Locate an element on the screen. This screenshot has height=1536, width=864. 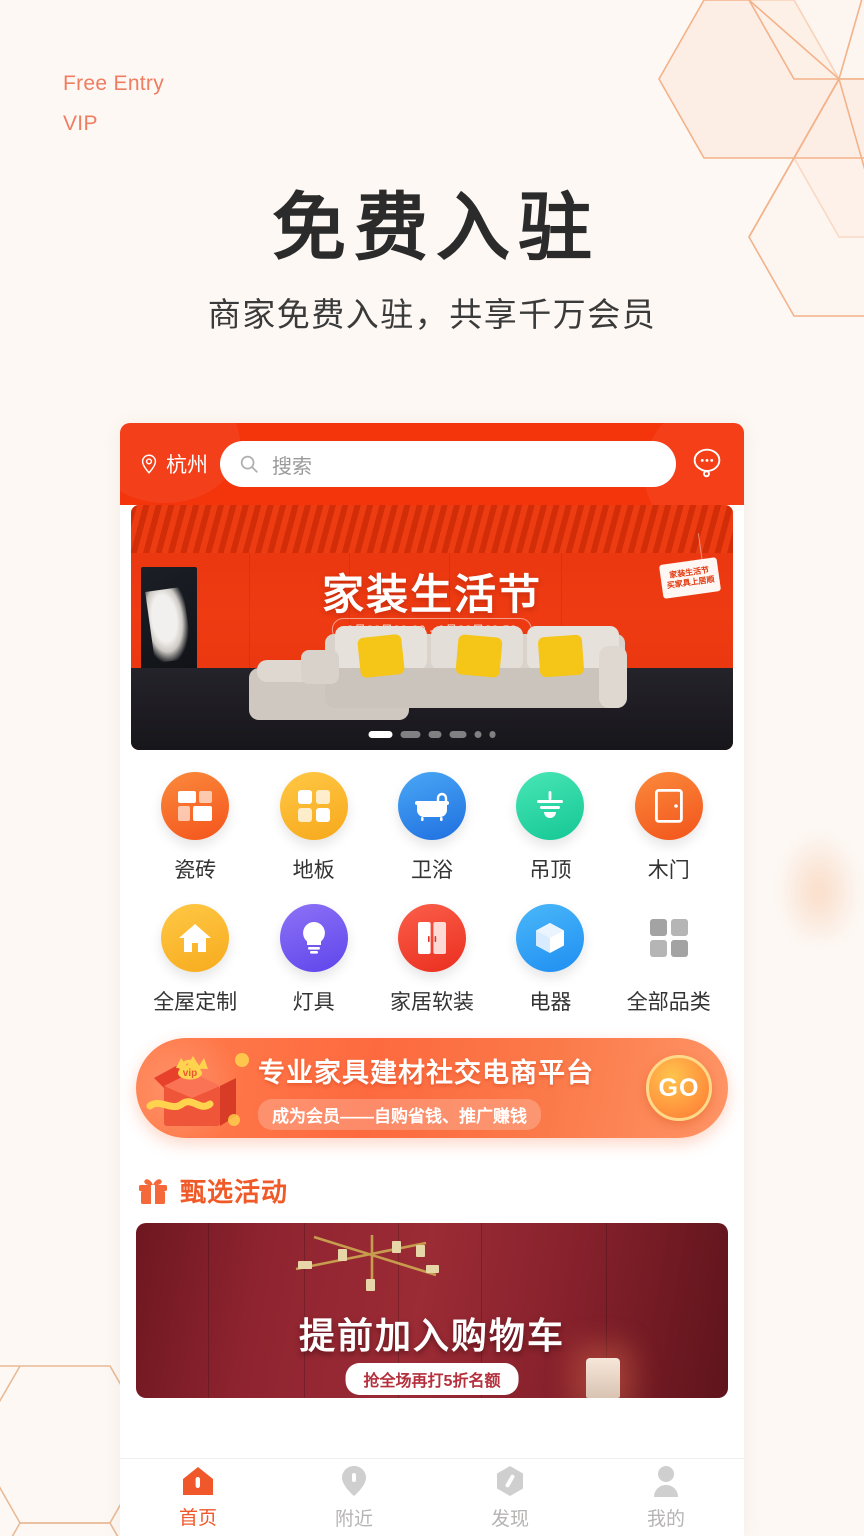
category-label: 电器 is located at coordinates (550, 1002).